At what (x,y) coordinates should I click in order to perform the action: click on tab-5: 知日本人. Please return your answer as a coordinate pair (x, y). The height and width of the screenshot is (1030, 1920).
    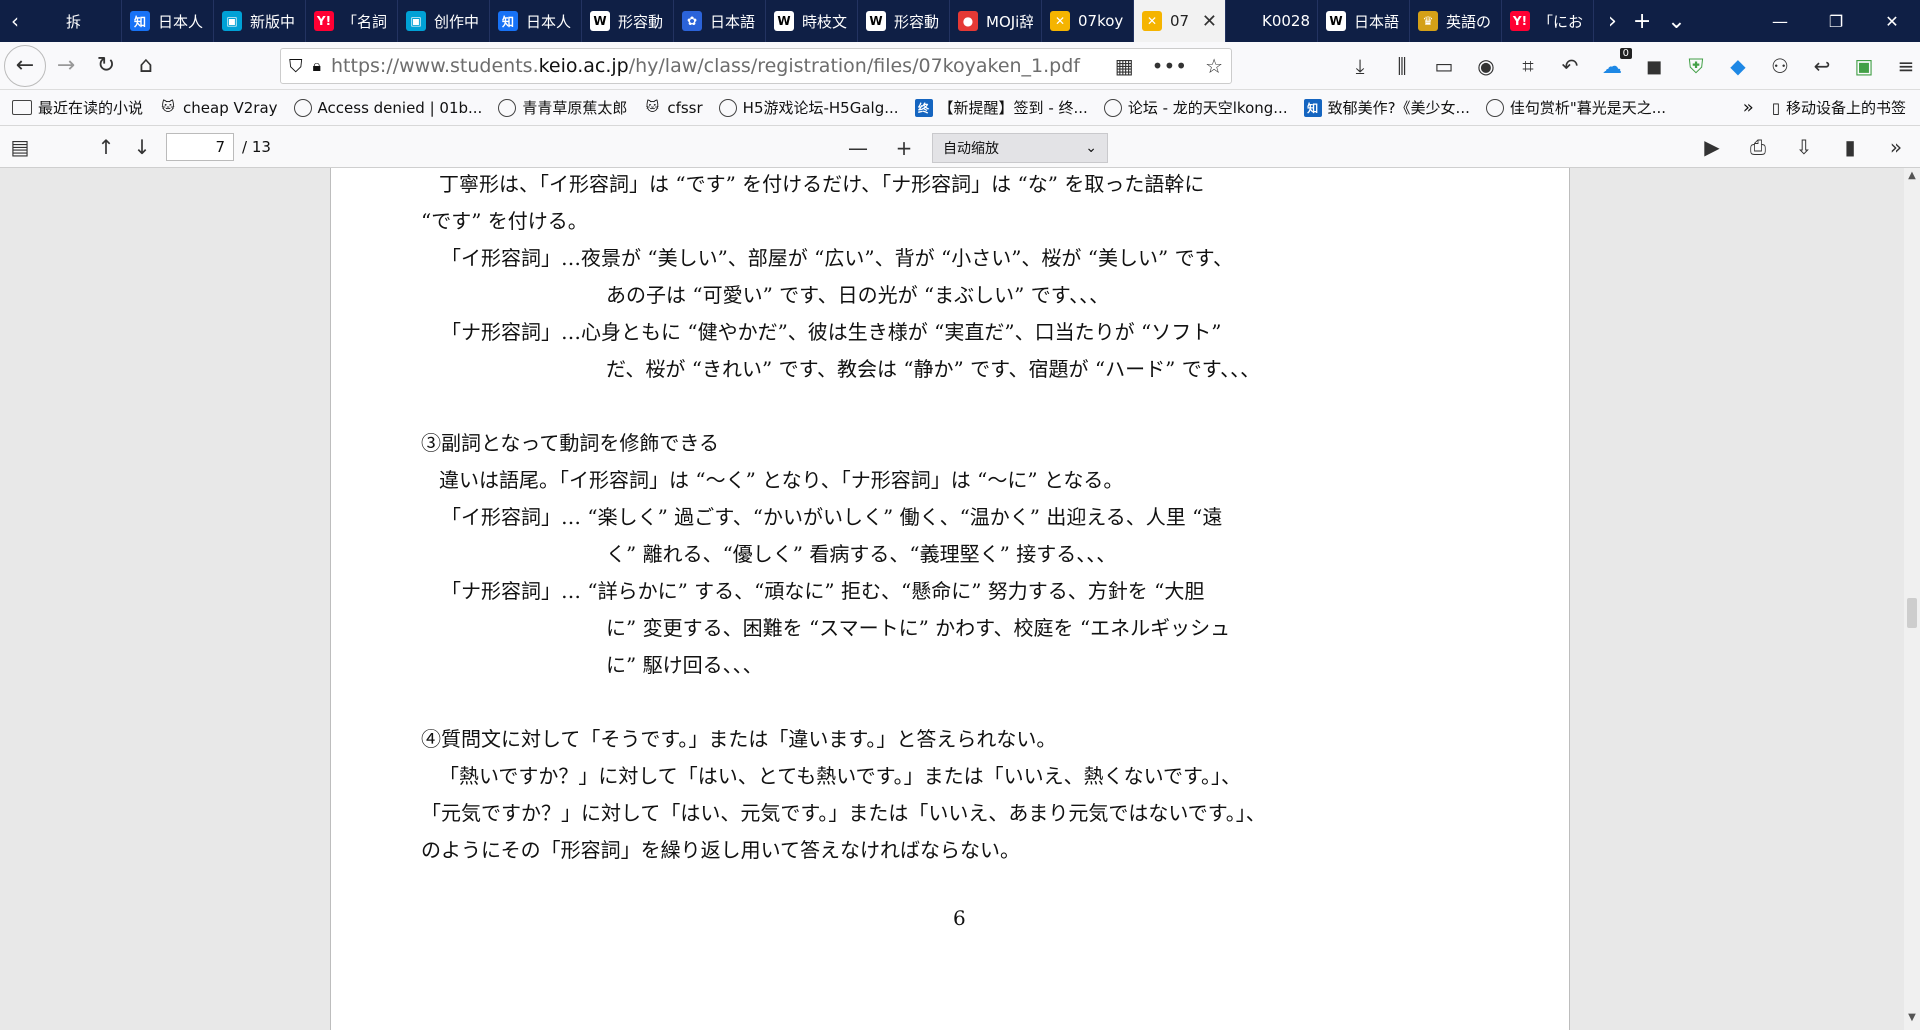
    Looking at the image, I should click on (536, 21).